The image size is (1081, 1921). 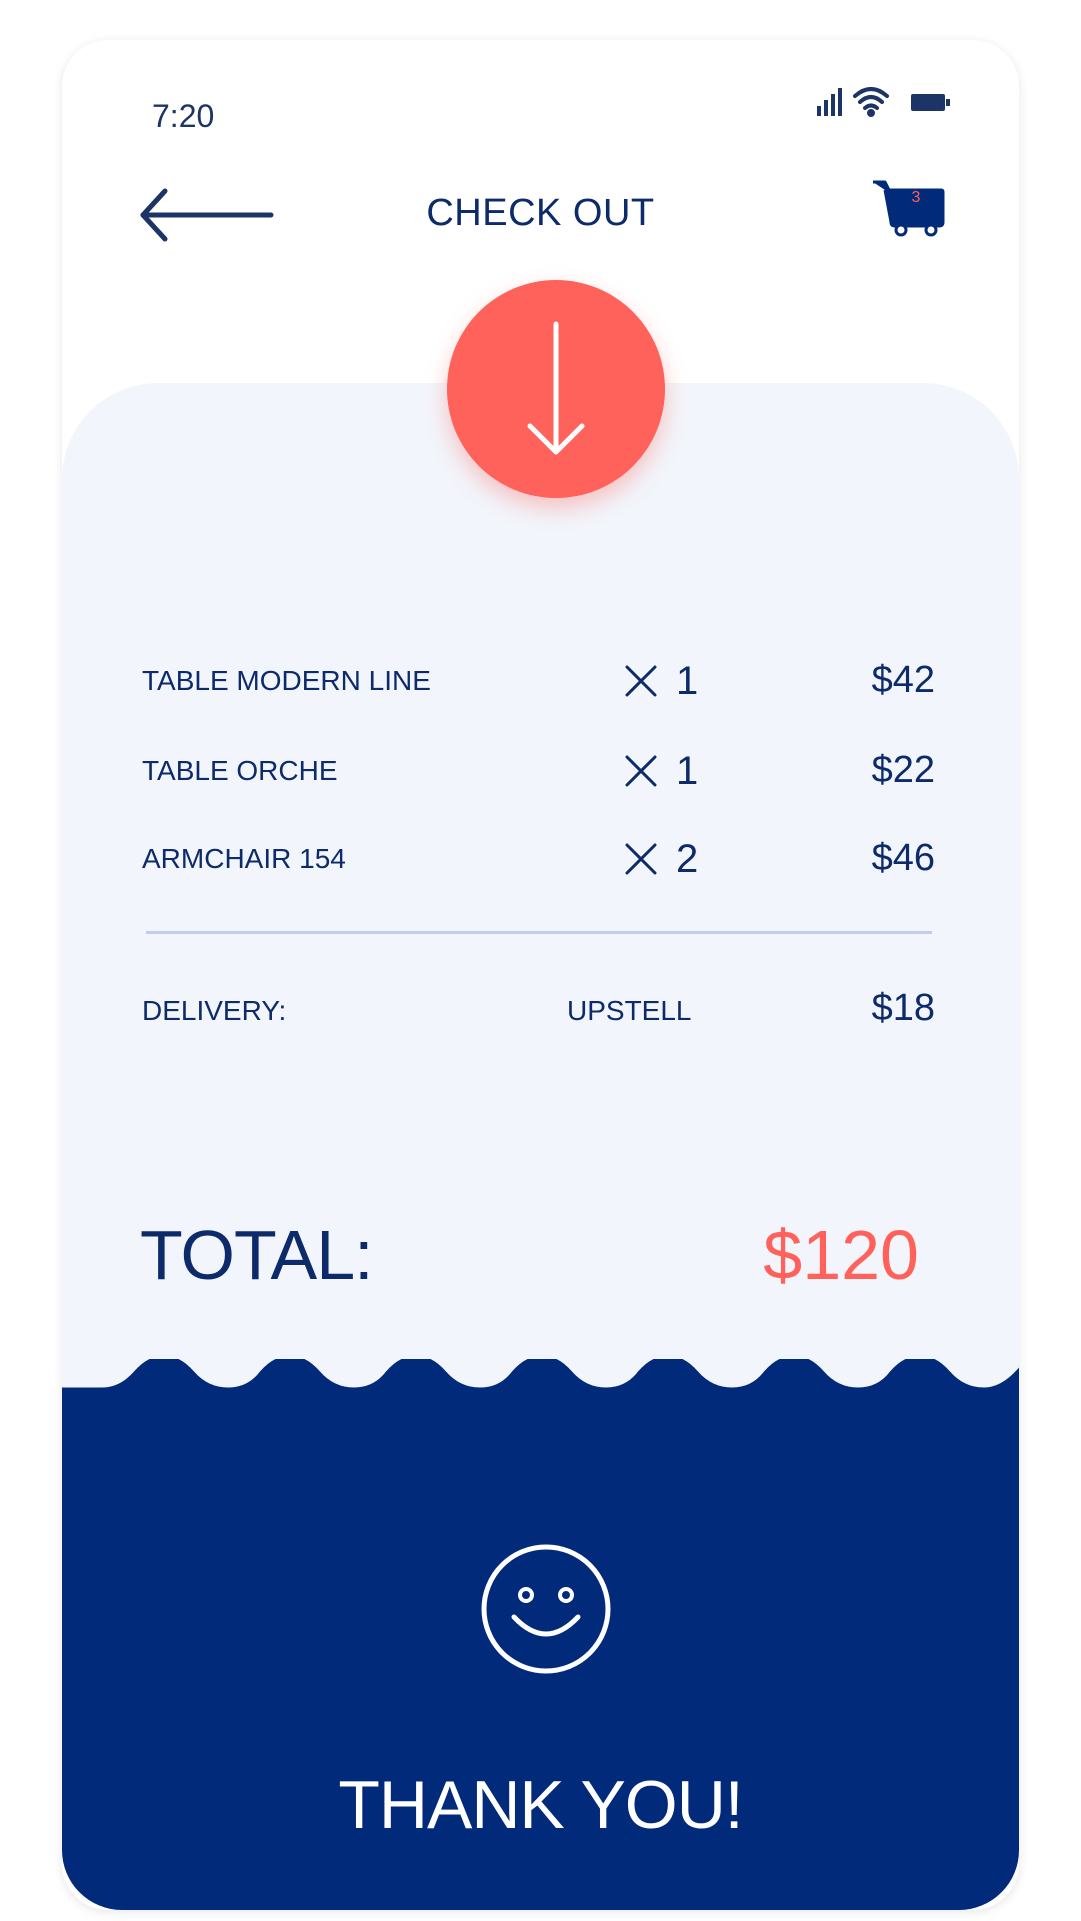 What do you see at coordinates (538, 859) in the screenshot?
I see `line-item: ARMCHAIR 154 2 $46` at bounding box center [538, 859].